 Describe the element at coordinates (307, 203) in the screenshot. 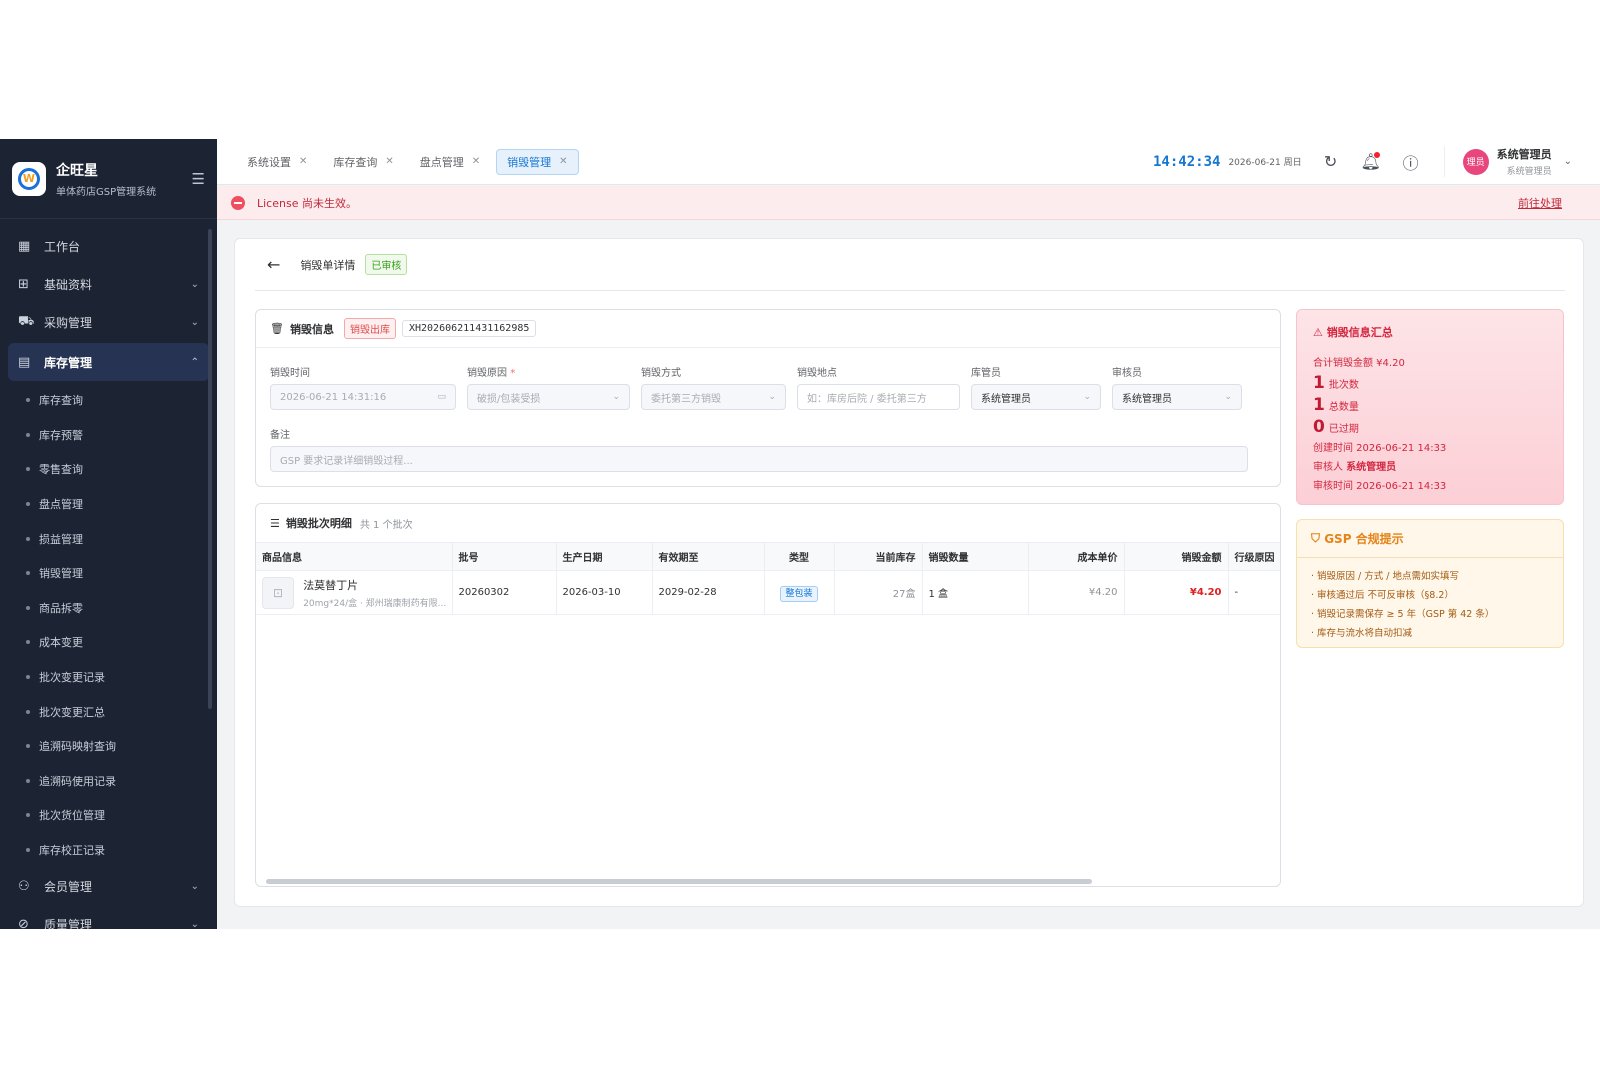

I see `license-message: License 尚未生效。` at that location.